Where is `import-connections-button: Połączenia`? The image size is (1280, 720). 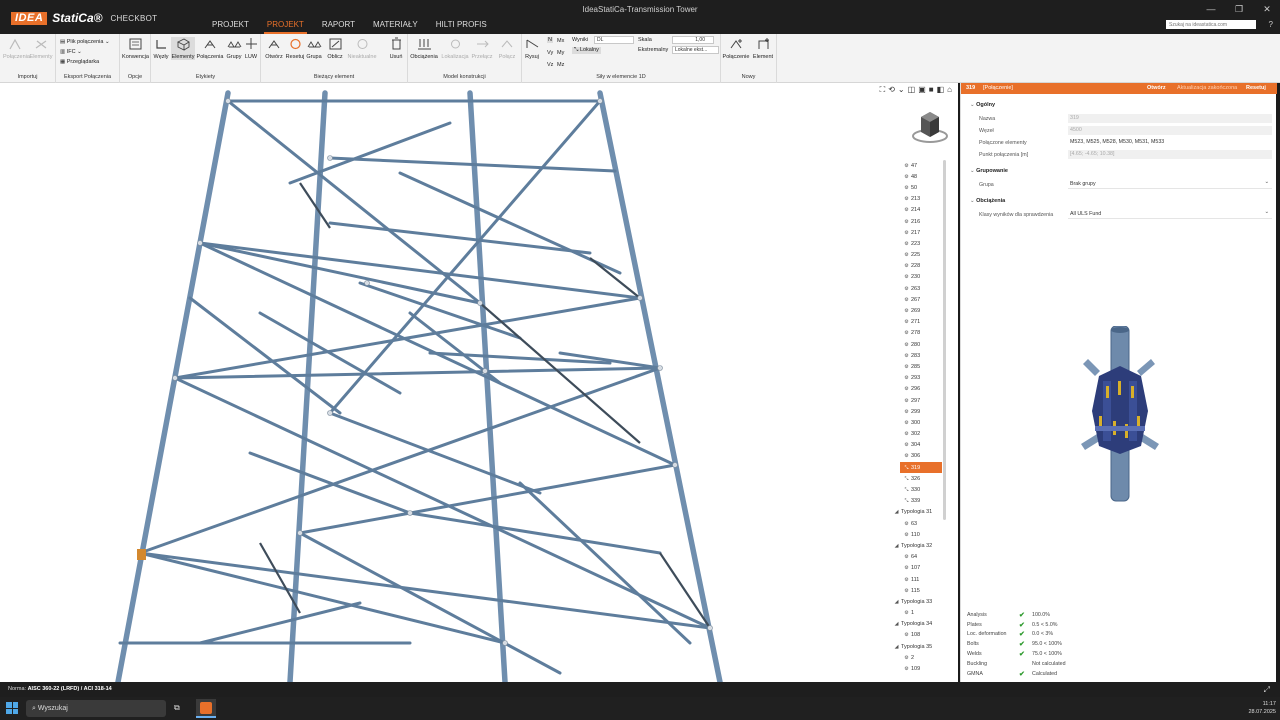 import-connections-button: Połączenia is located at coordinates (16, 48).